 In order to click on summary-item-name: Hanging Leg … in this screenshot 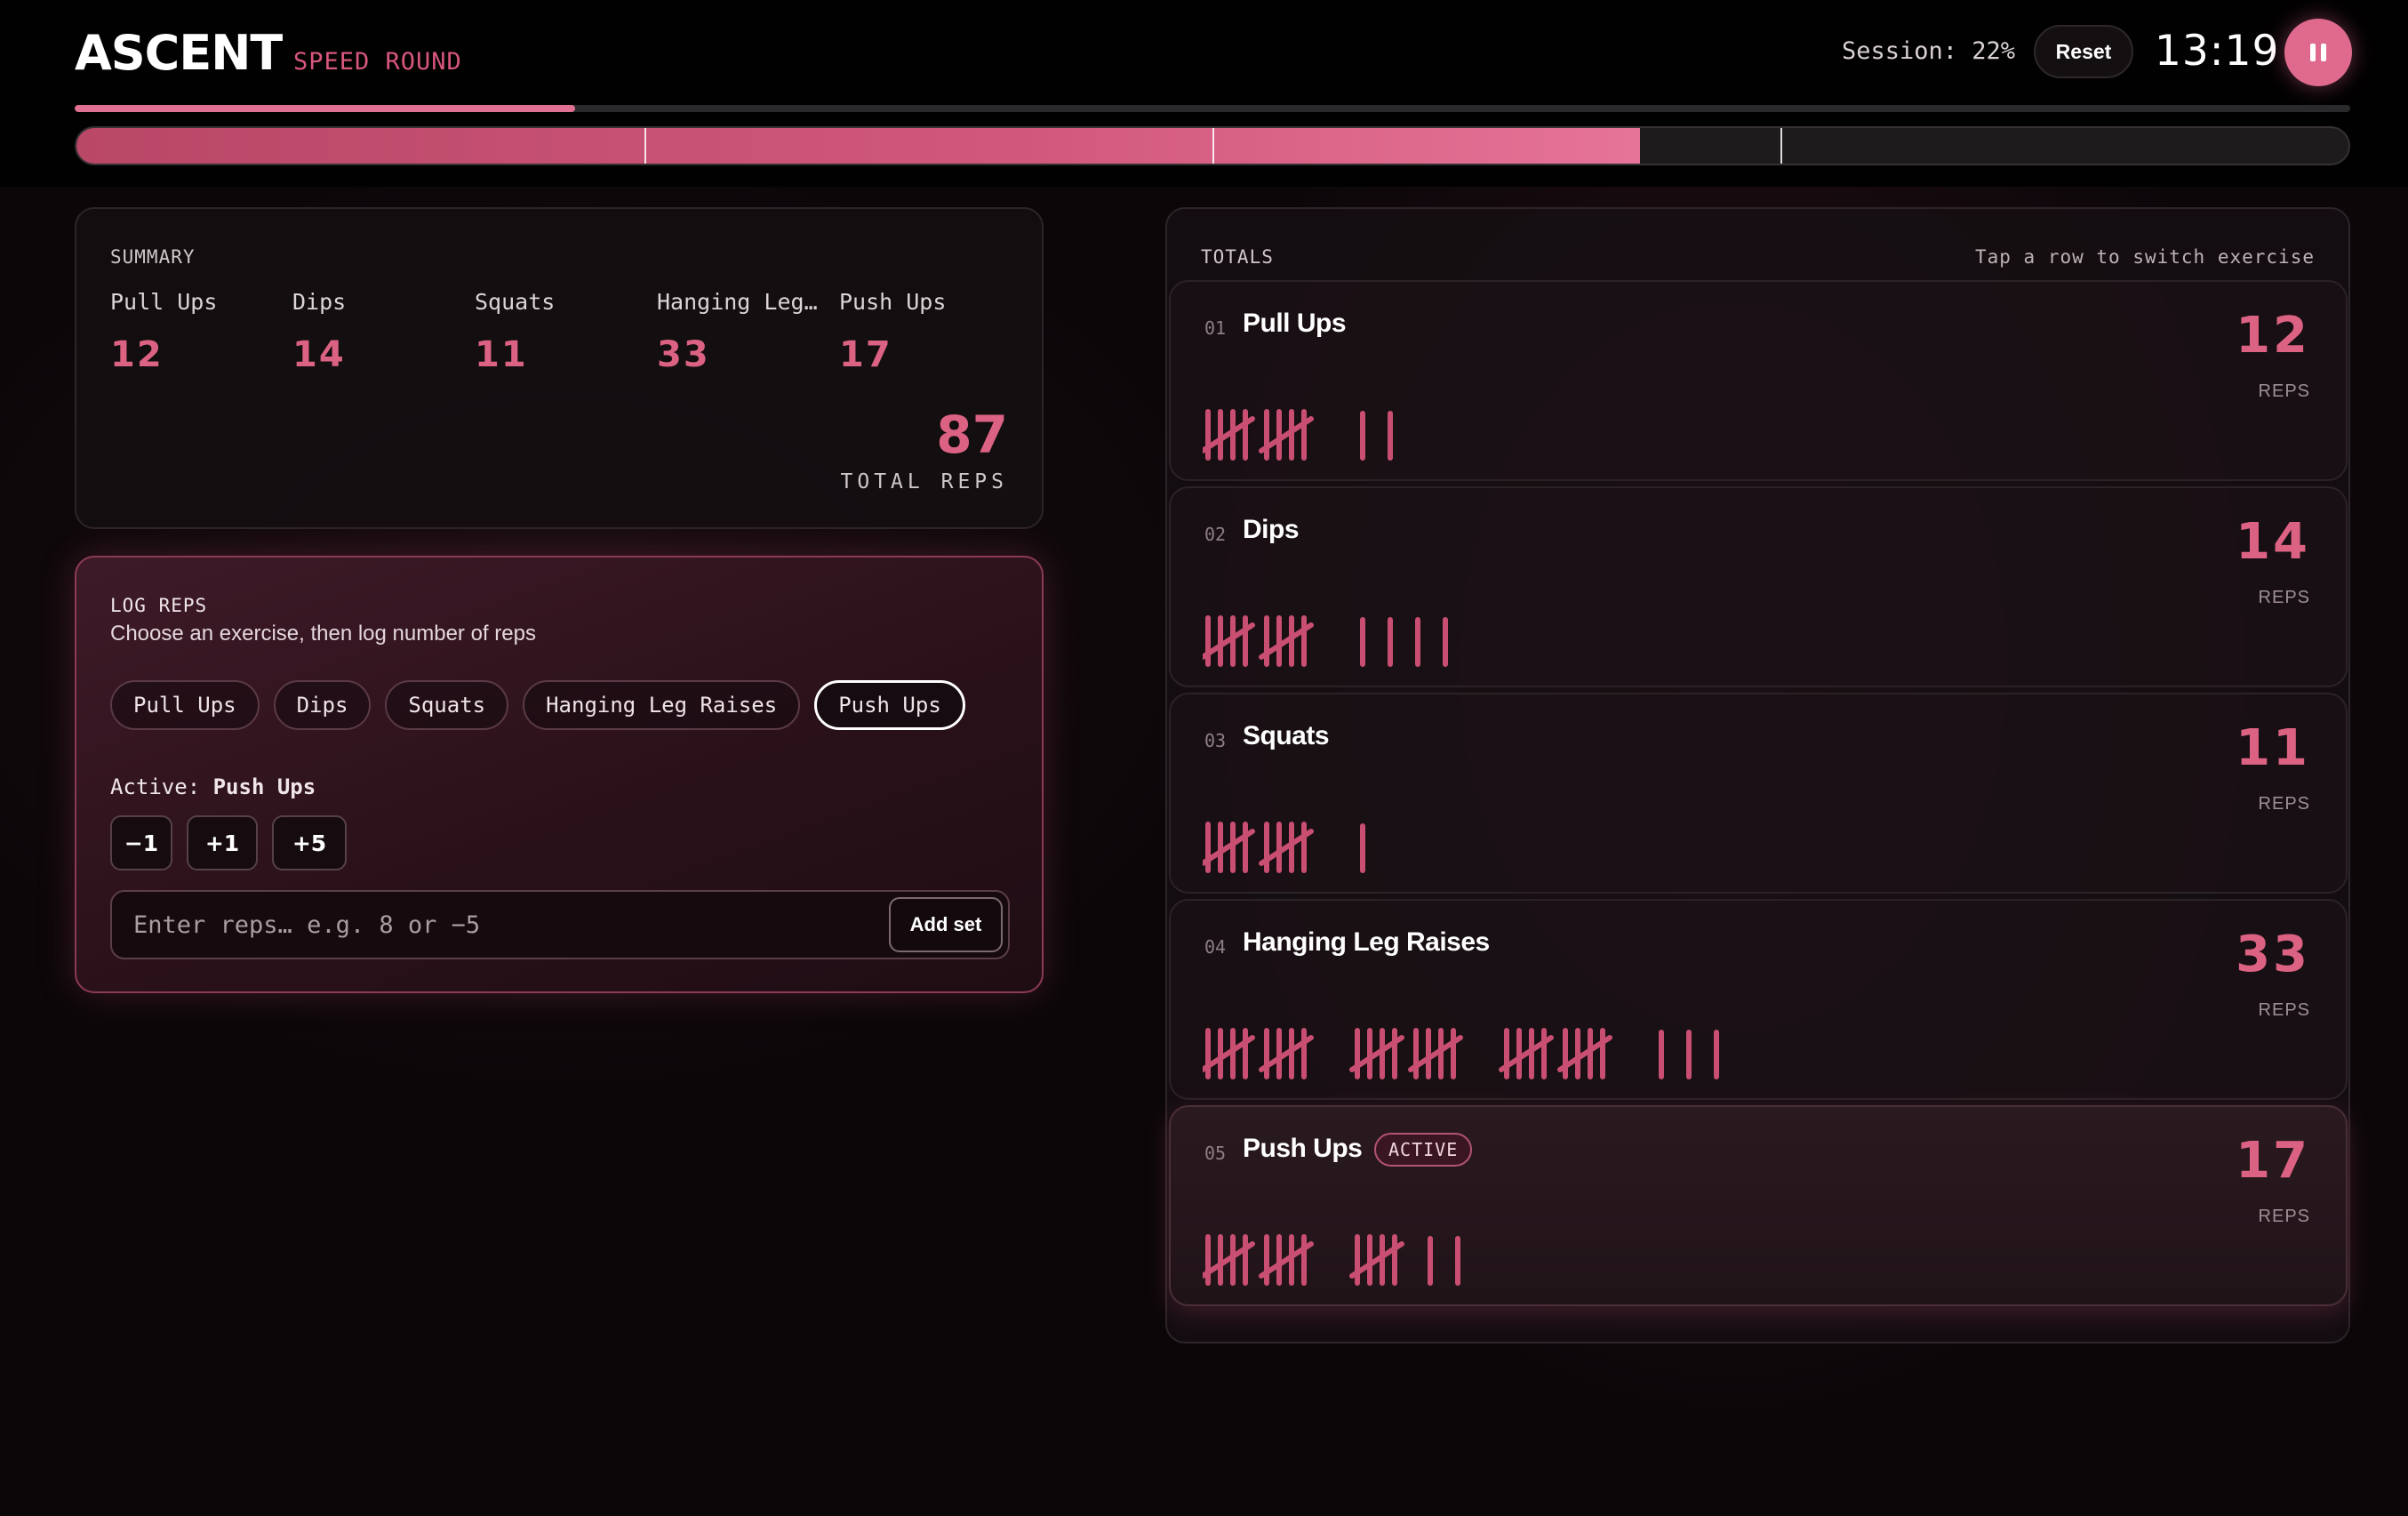, I will do `click(741, 302)`.